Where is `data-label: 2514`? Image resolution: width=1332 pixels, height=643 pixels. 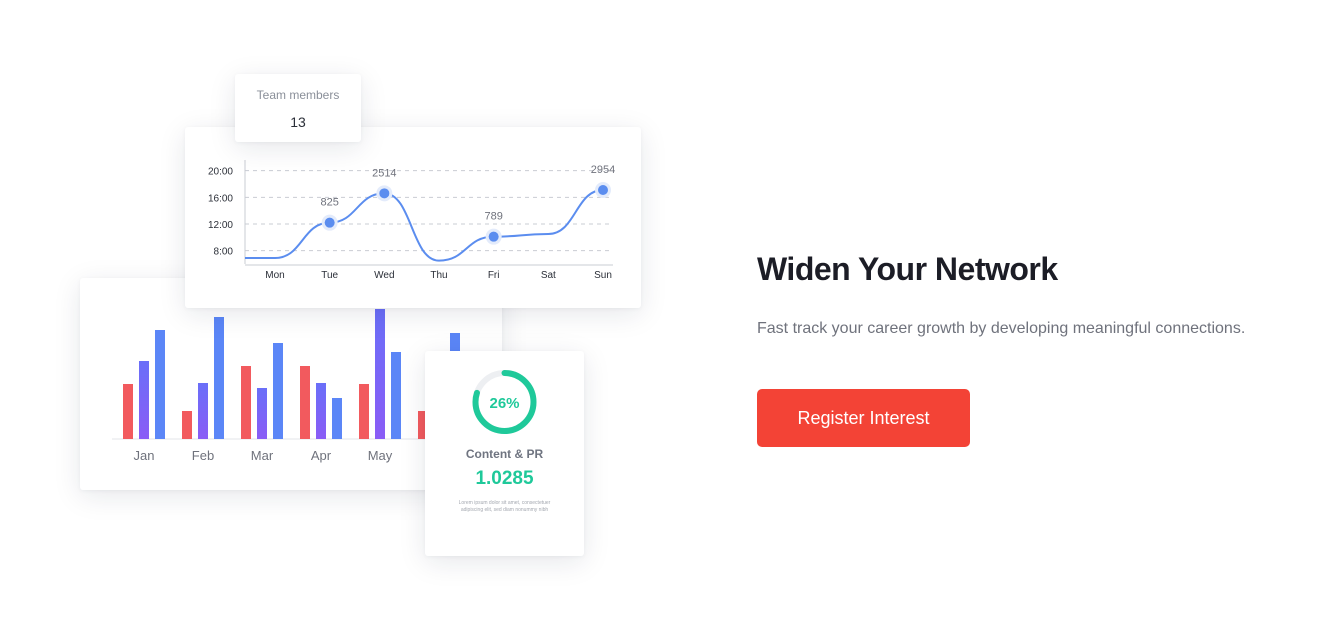 data-label: 2514 is located at coordinates (384, 173).